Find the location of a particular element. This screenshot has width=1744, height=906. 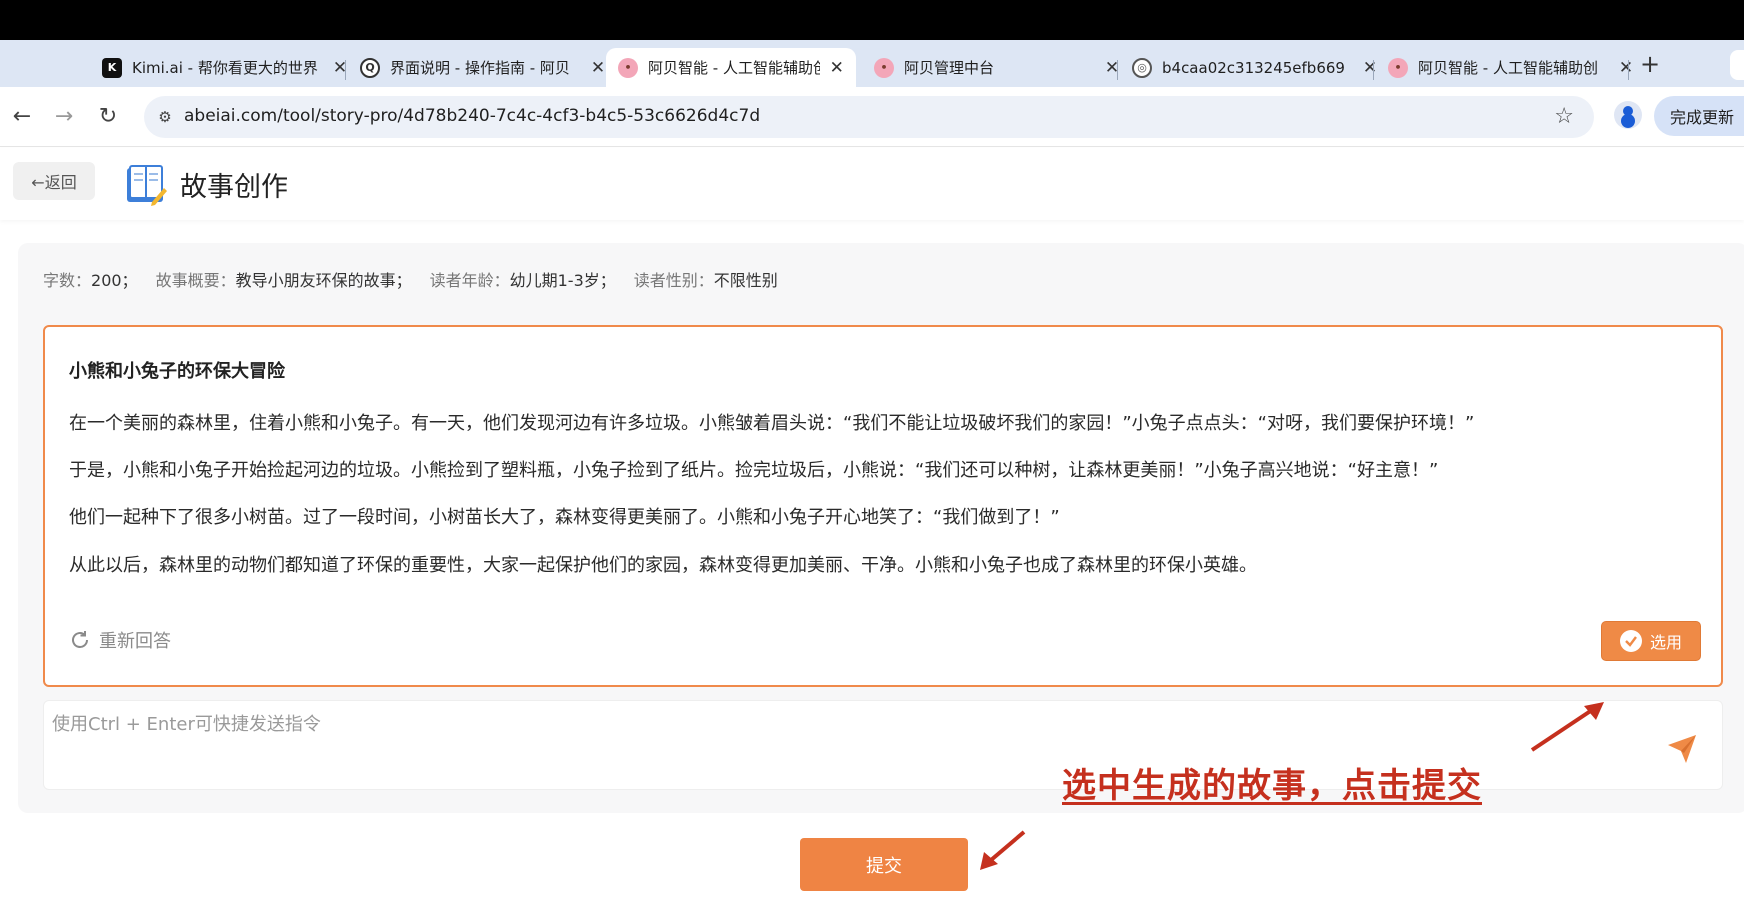

page-header: ←返回 故事创作 is located at coordinates (872, 184).